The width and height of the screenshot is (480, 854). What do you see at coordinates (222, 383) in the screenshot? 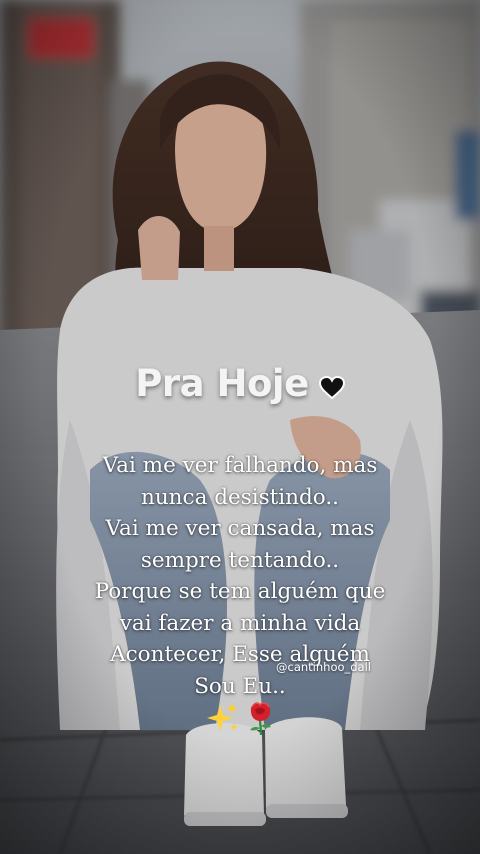
I see `title: Pra Hoje` at bounding box center [222, 383].